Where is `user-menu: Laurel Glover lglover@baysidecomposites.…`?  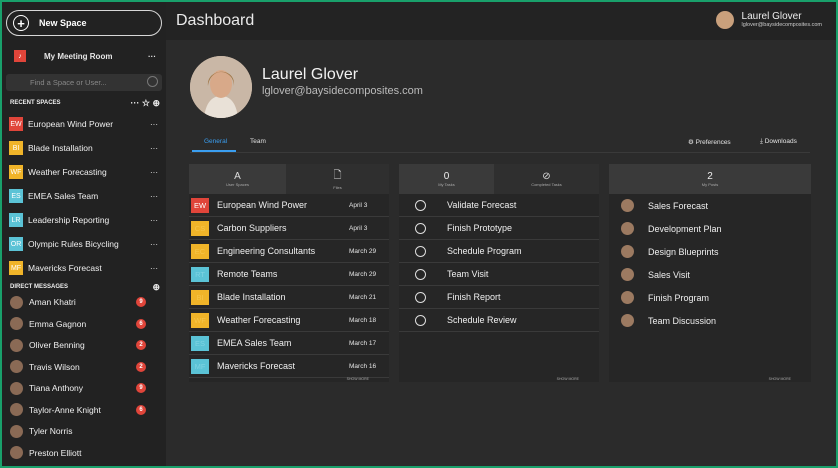 user-menu: Laurel Glover lglover@baysidecomposites.… is located at coordinates (768, 20).